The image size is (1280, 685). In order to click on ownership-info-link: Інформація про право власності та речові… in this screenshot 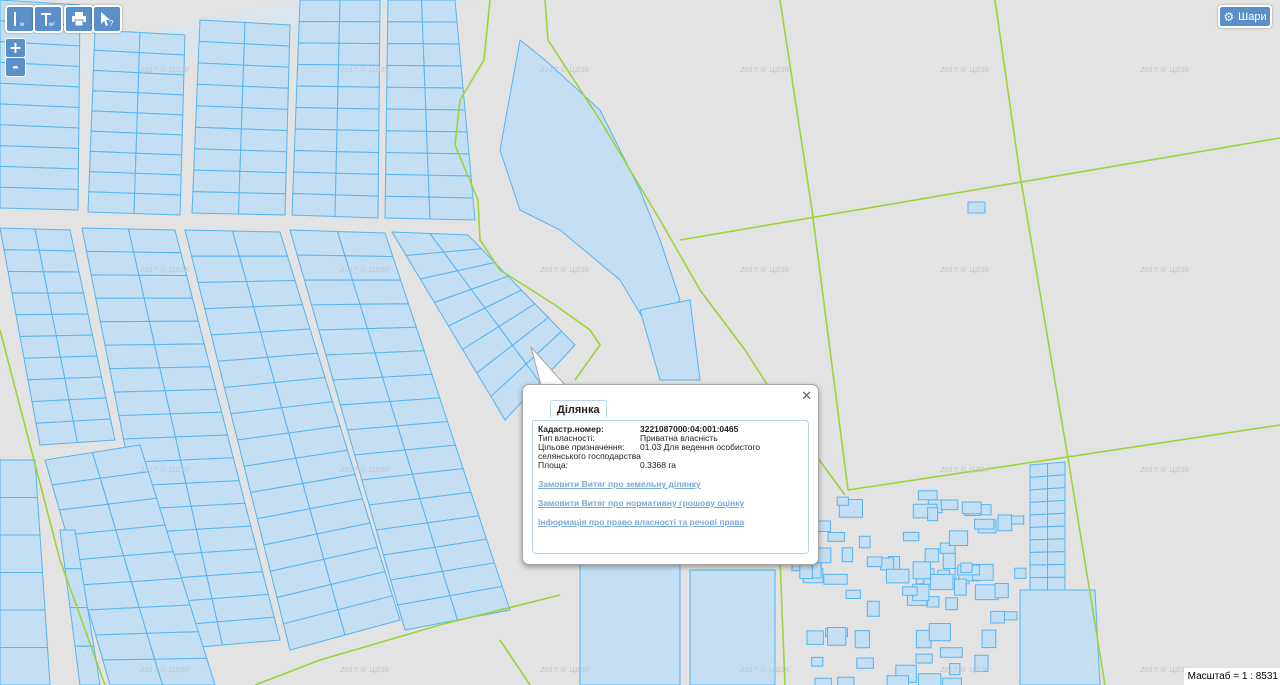, I will do `click(670, 522)`.